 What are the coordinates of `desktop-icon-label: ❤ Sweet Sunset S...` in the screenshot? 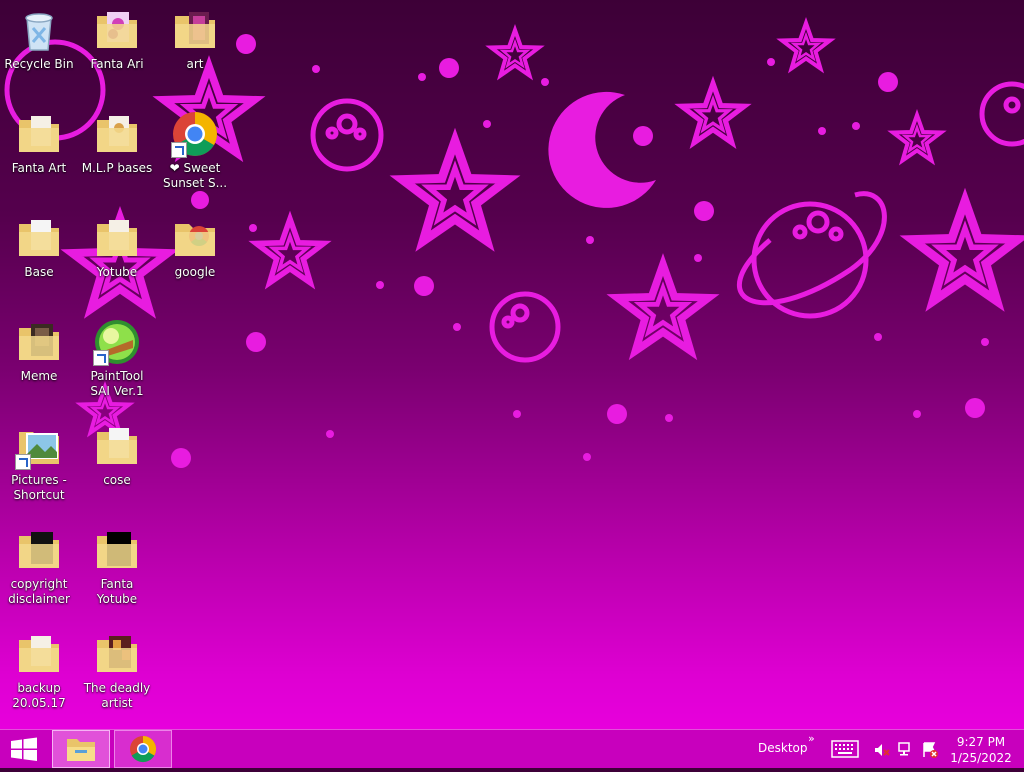 It's located at (195, 175).